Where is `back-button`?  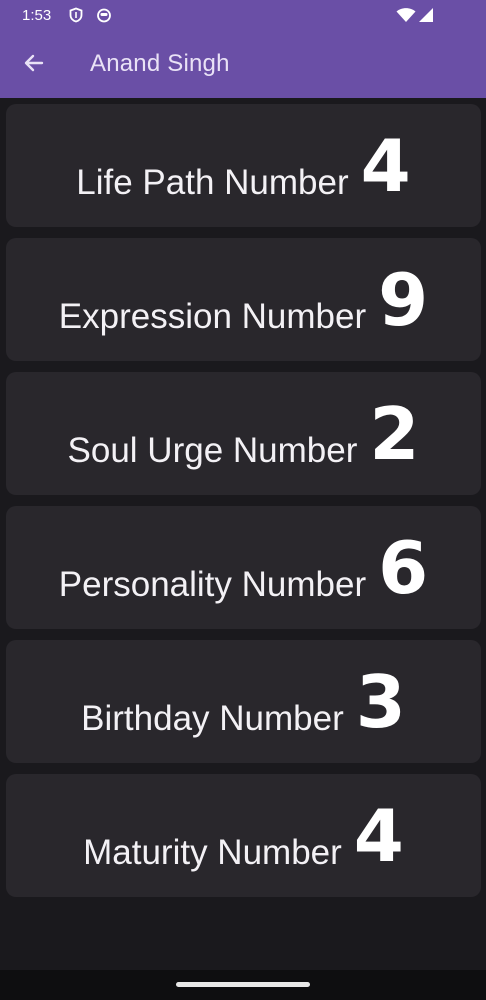 back-button is located at coordinates (34, 65).